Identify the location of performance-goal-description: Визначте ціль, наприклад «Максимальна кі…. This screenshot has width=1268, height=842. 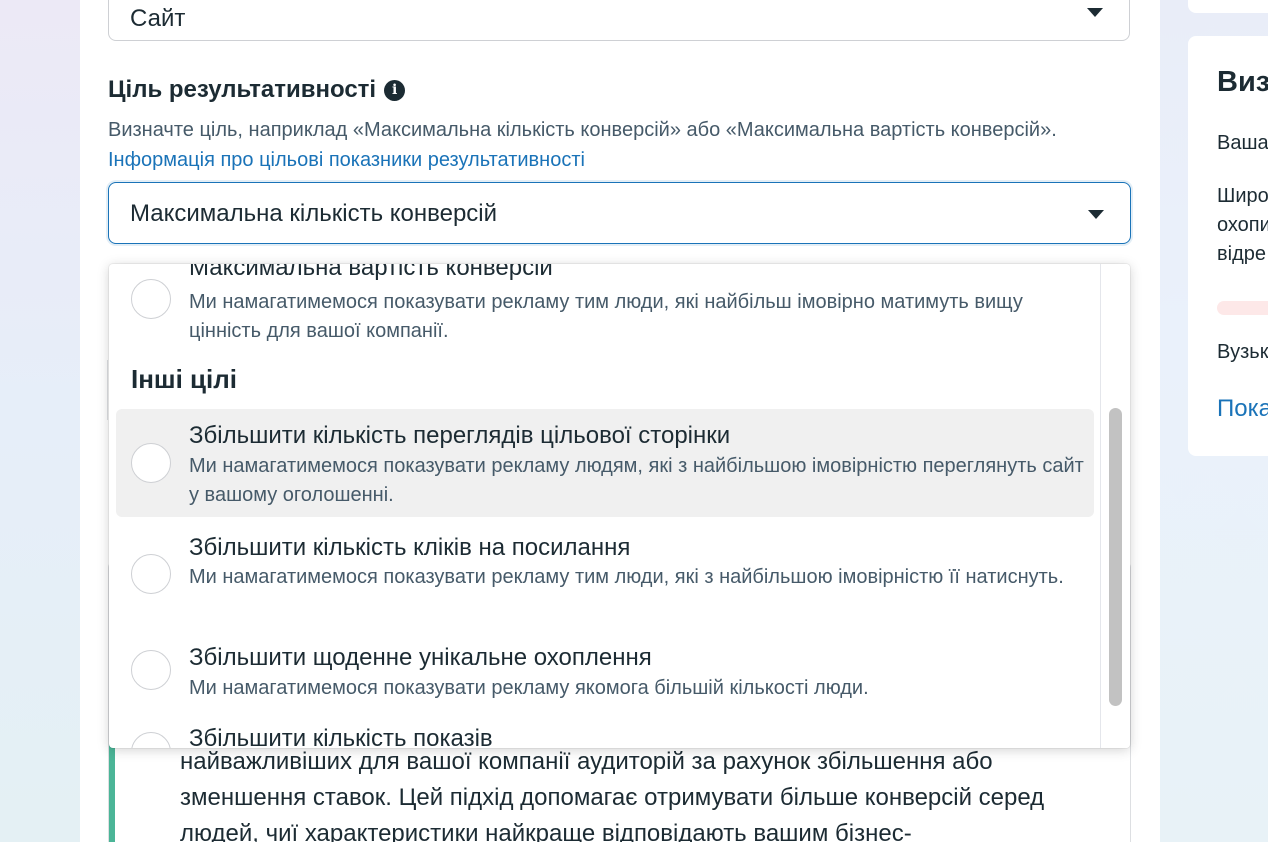
(603, 145).